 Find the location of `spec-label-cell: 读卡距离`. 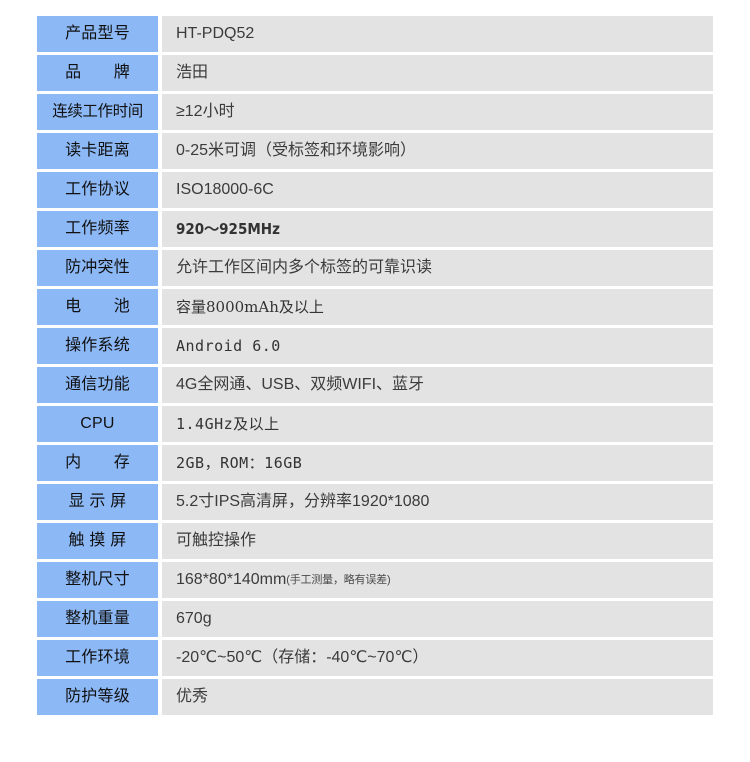

spec-label-cell: 读卡距离 is located at coordinates (97, 151).